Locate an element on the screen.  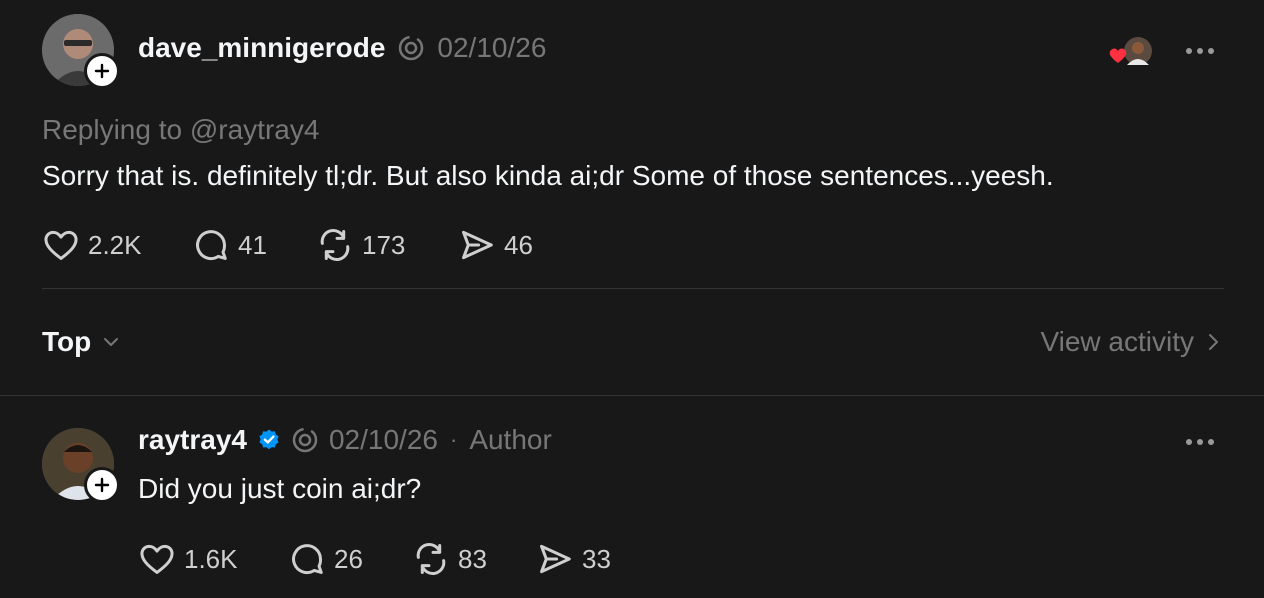
reply-repost-count: 83 is located at coordinates (472, 558).